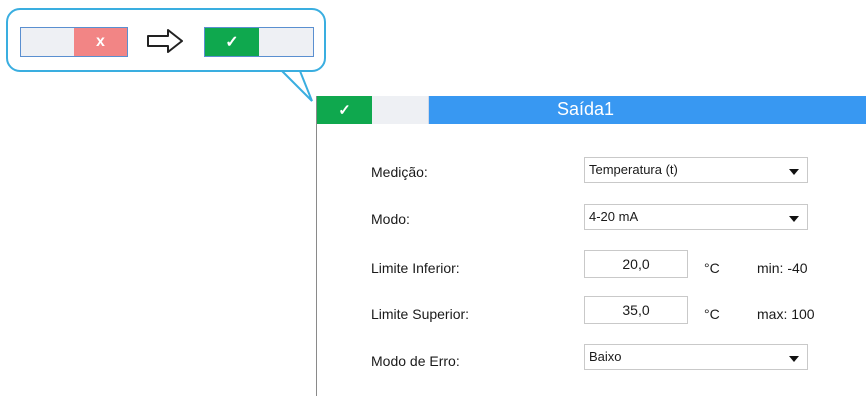  Describe the element at coordinates (286, 42) in the screenshot. I see `toggle-on-right-segment` at that location.